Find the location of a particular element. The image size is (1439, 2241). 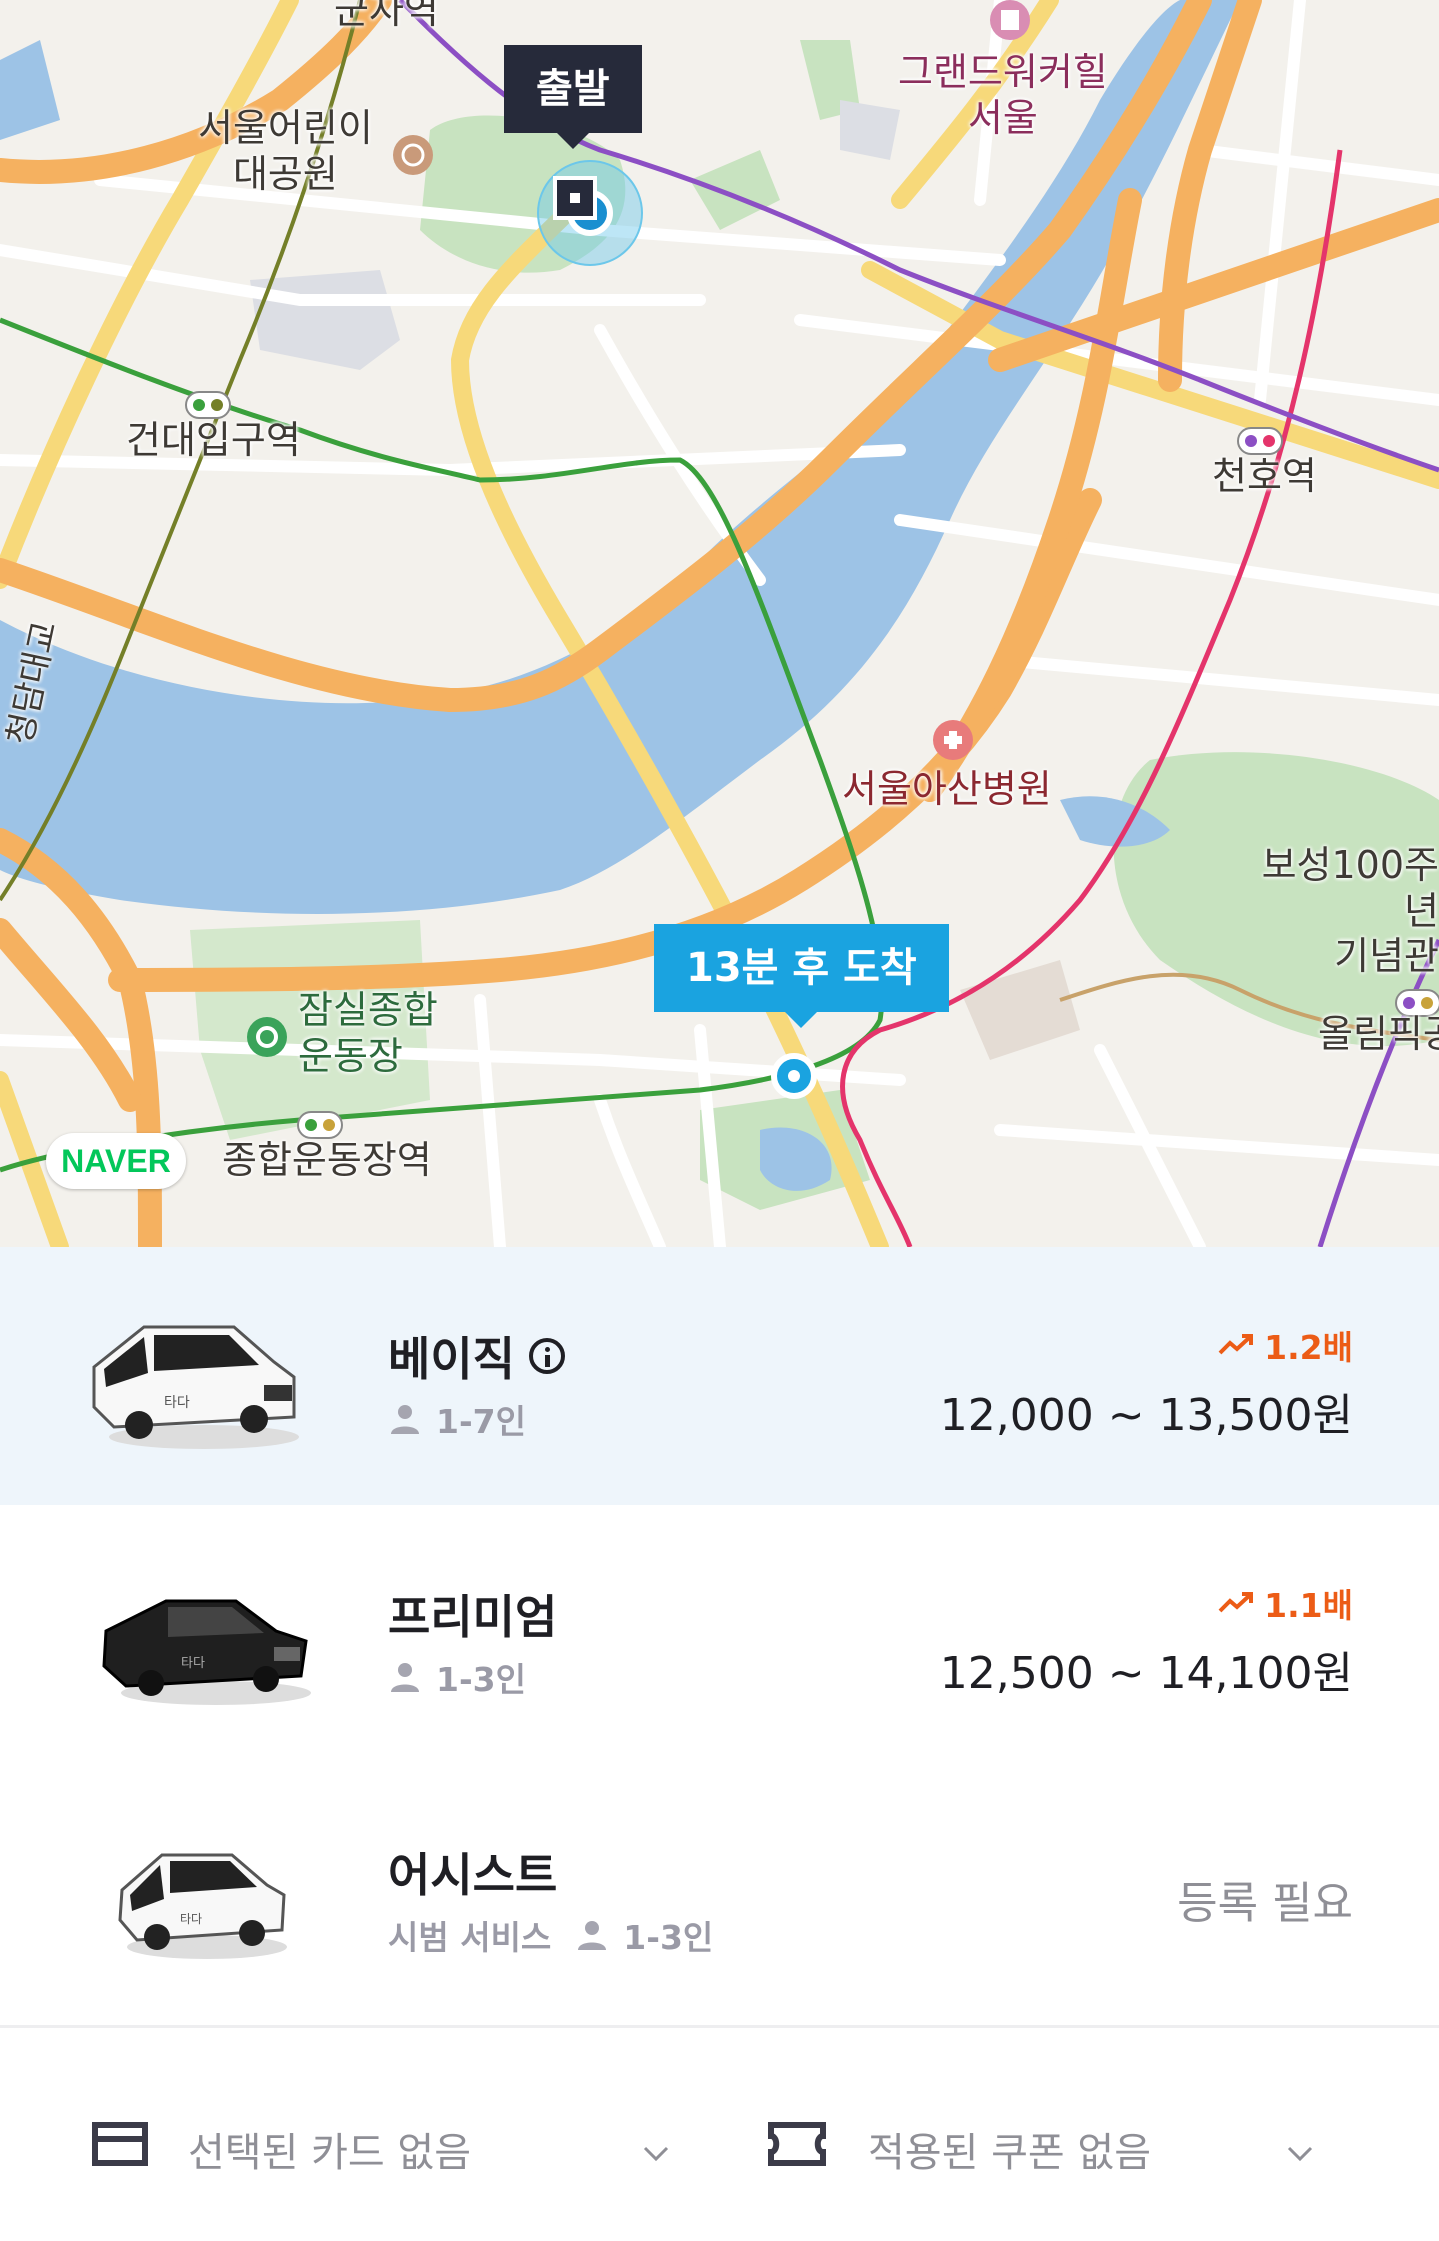

price-range: 12,000 ~ 13,500원 is located at coordinates (1146, 1415).